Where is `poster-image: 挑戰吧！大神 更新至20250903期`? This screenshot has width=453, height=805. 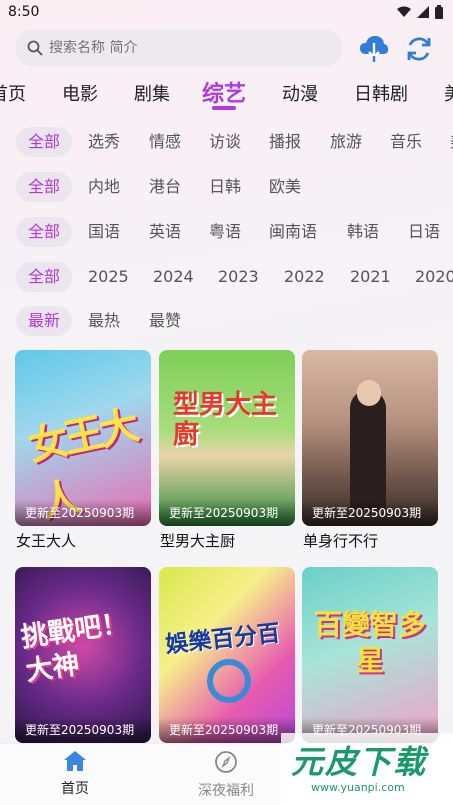
poster-image: 挑戰吧！大神 更新至20250903期 is located at coordinates (83, 655).